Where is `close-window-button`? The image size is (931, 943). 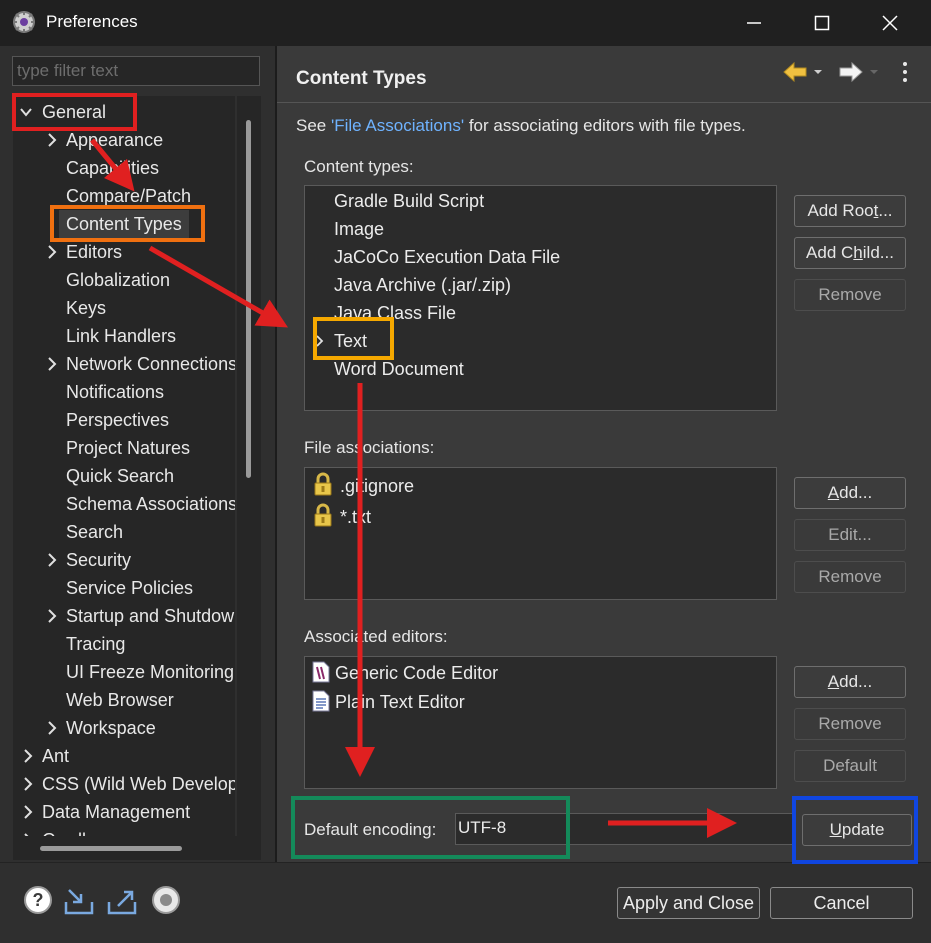
close-window-button is located at coordinates (890, 23).